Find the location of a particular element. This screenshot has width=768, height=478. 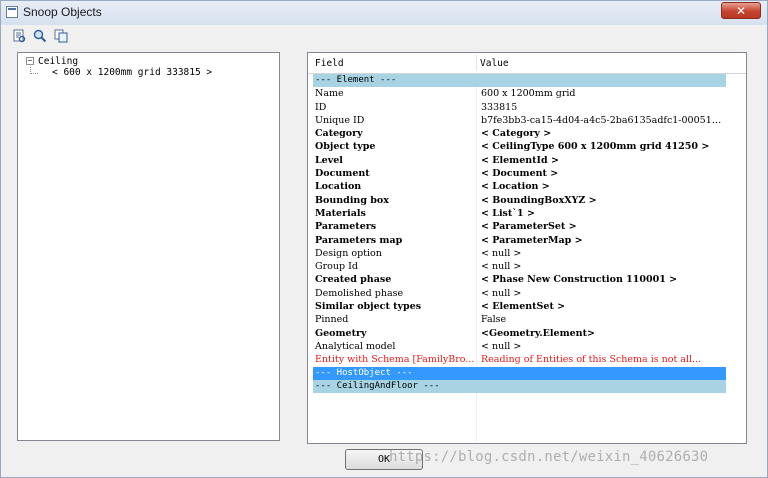

table-row: Group Id < null > is located at coordinates (519, 266).